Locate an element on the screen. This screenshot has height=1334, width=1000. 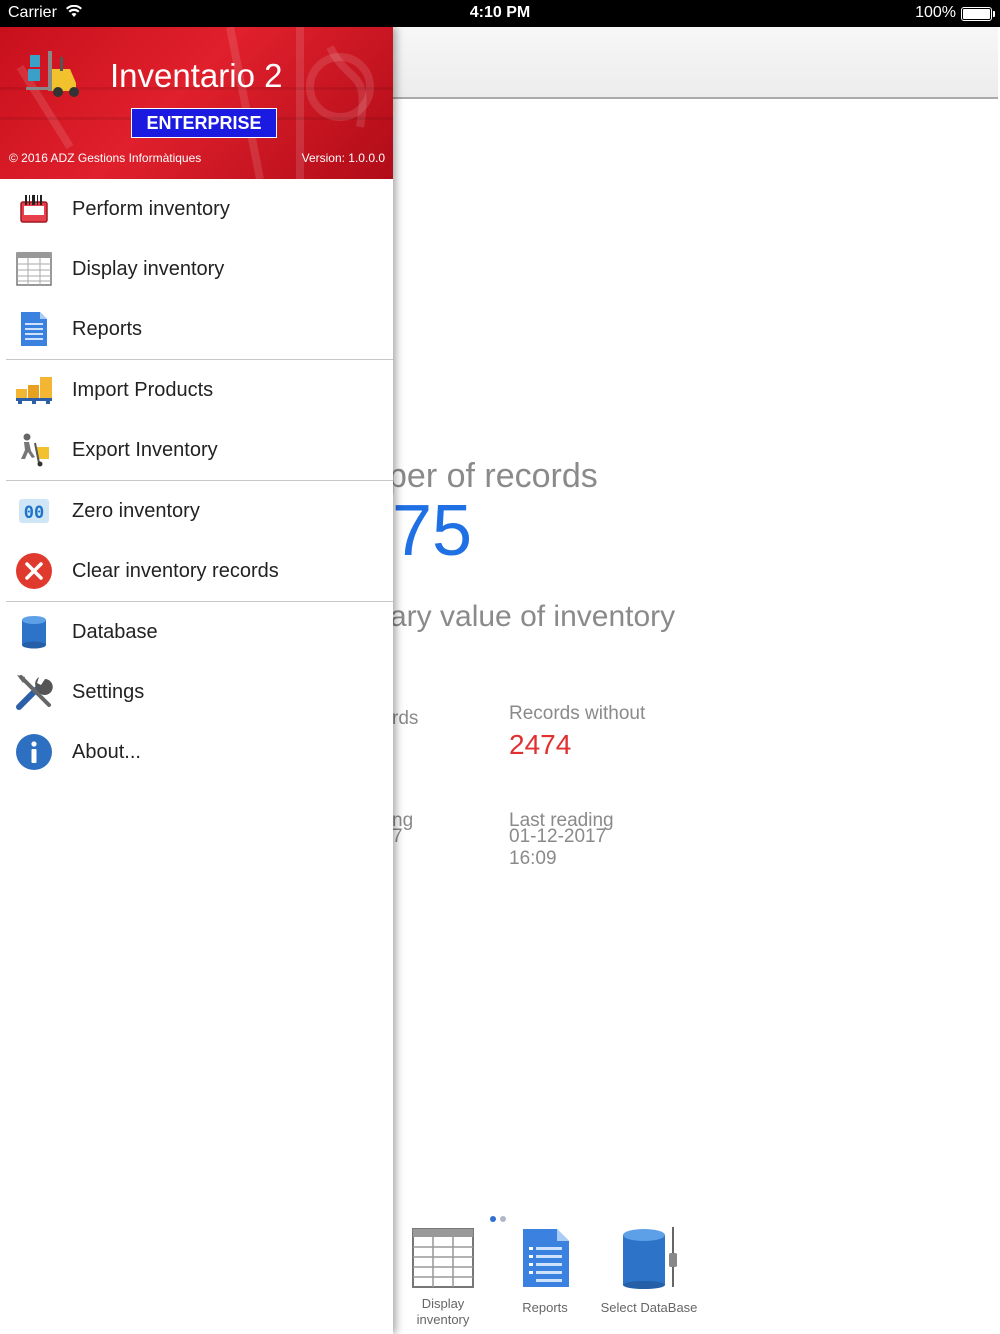
menu-item-display-inventory: Display inventory is located at coordinates (196, 269).